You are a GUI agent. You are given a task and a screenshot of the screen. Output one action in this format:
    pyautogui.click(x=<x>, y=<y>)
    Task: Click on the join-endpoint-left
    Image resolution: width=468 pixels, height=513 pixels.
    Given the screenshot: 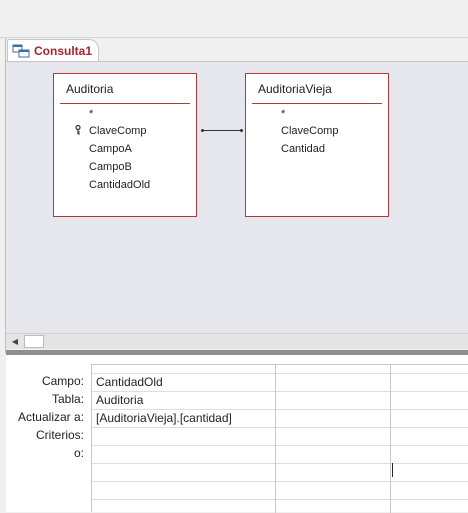 What is the action you would take?
    pyautogui.click(x=202, y=130)
    